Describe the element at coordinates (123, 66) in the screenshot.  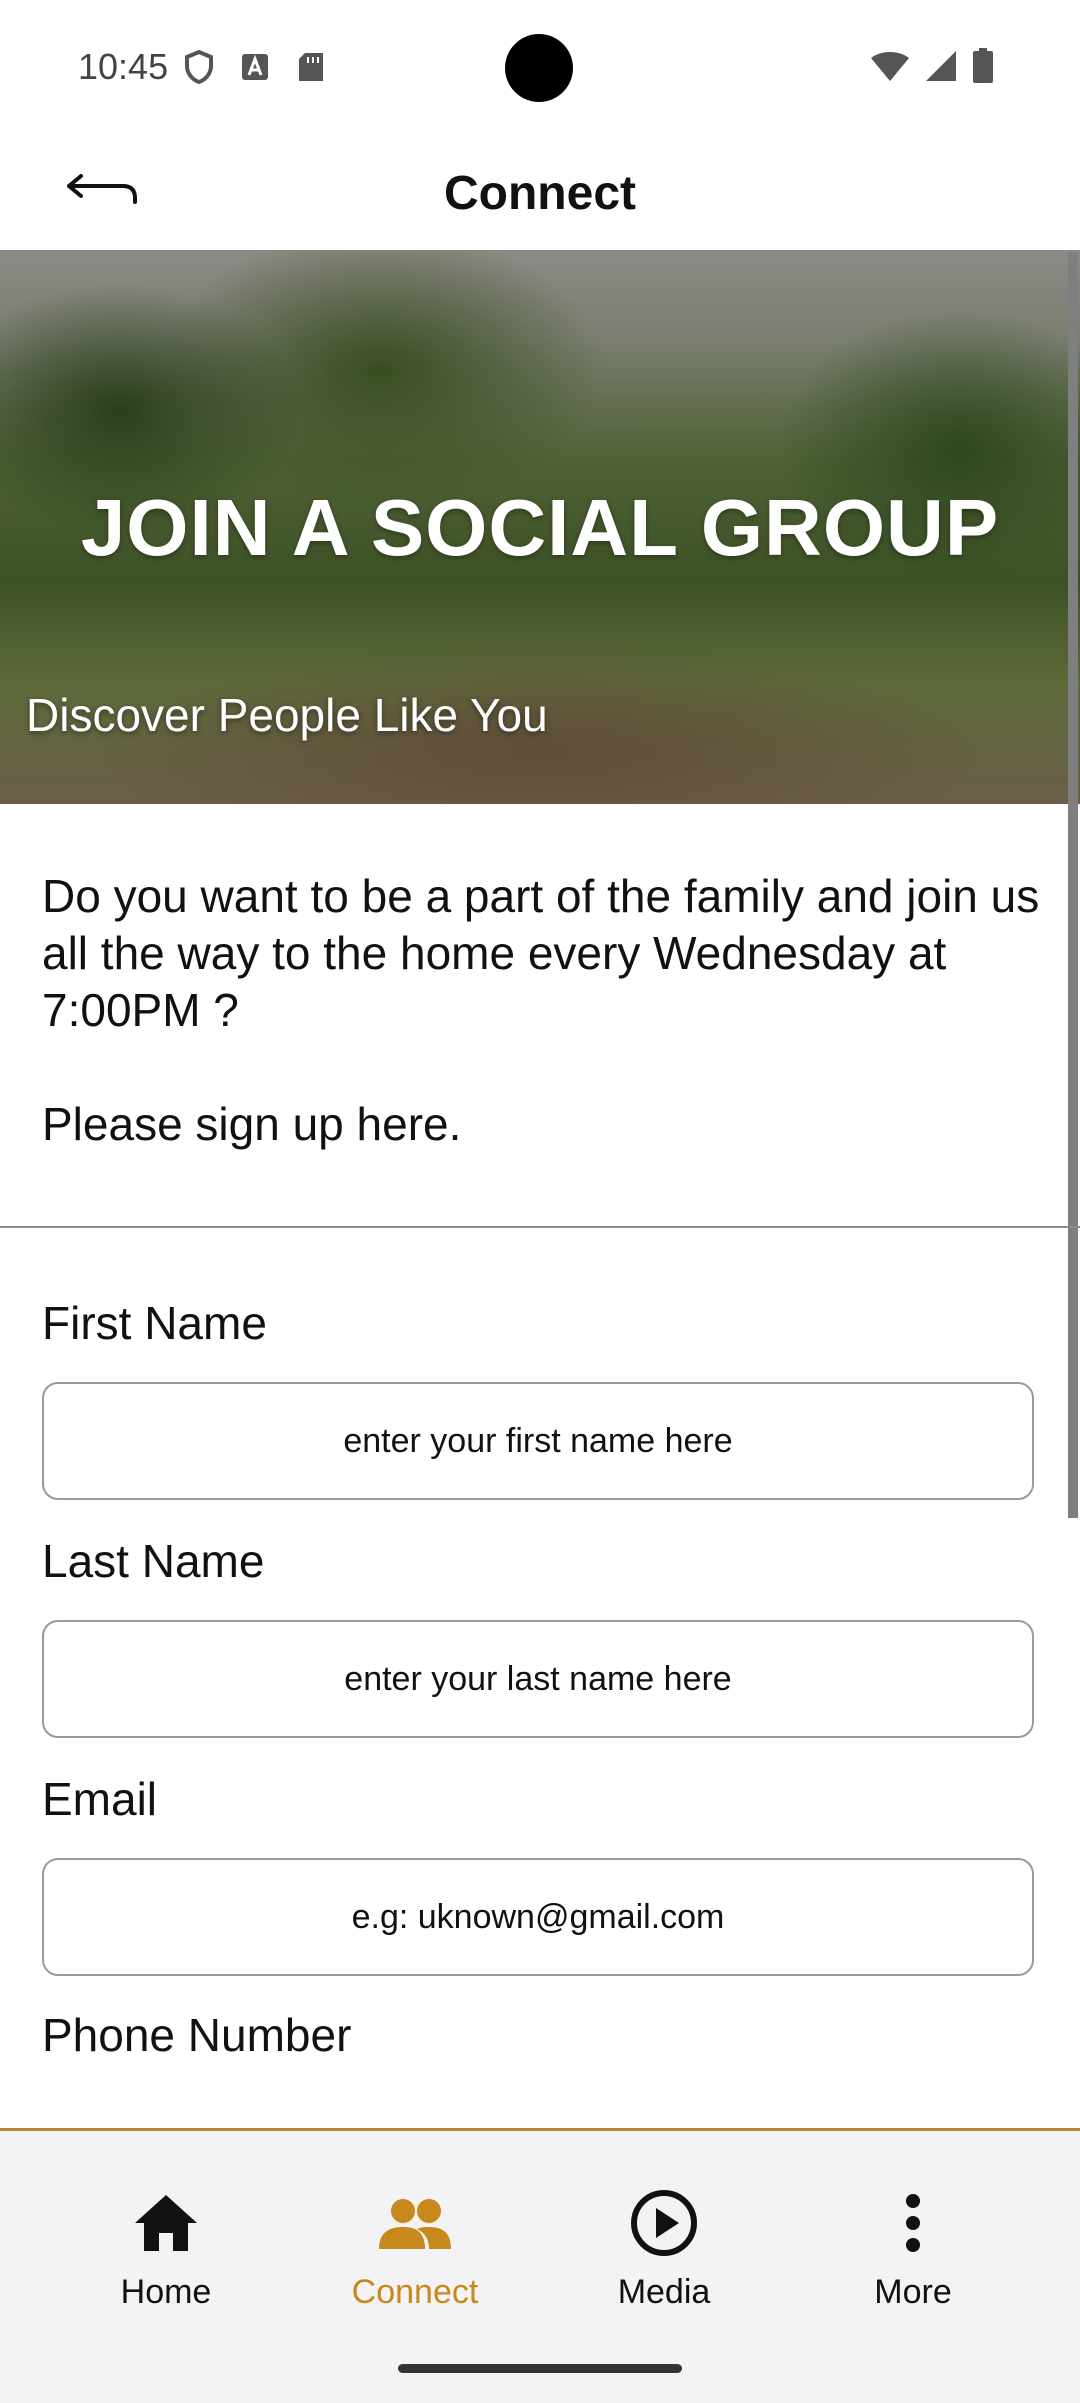
I see `status-time: 10:45` at that location.